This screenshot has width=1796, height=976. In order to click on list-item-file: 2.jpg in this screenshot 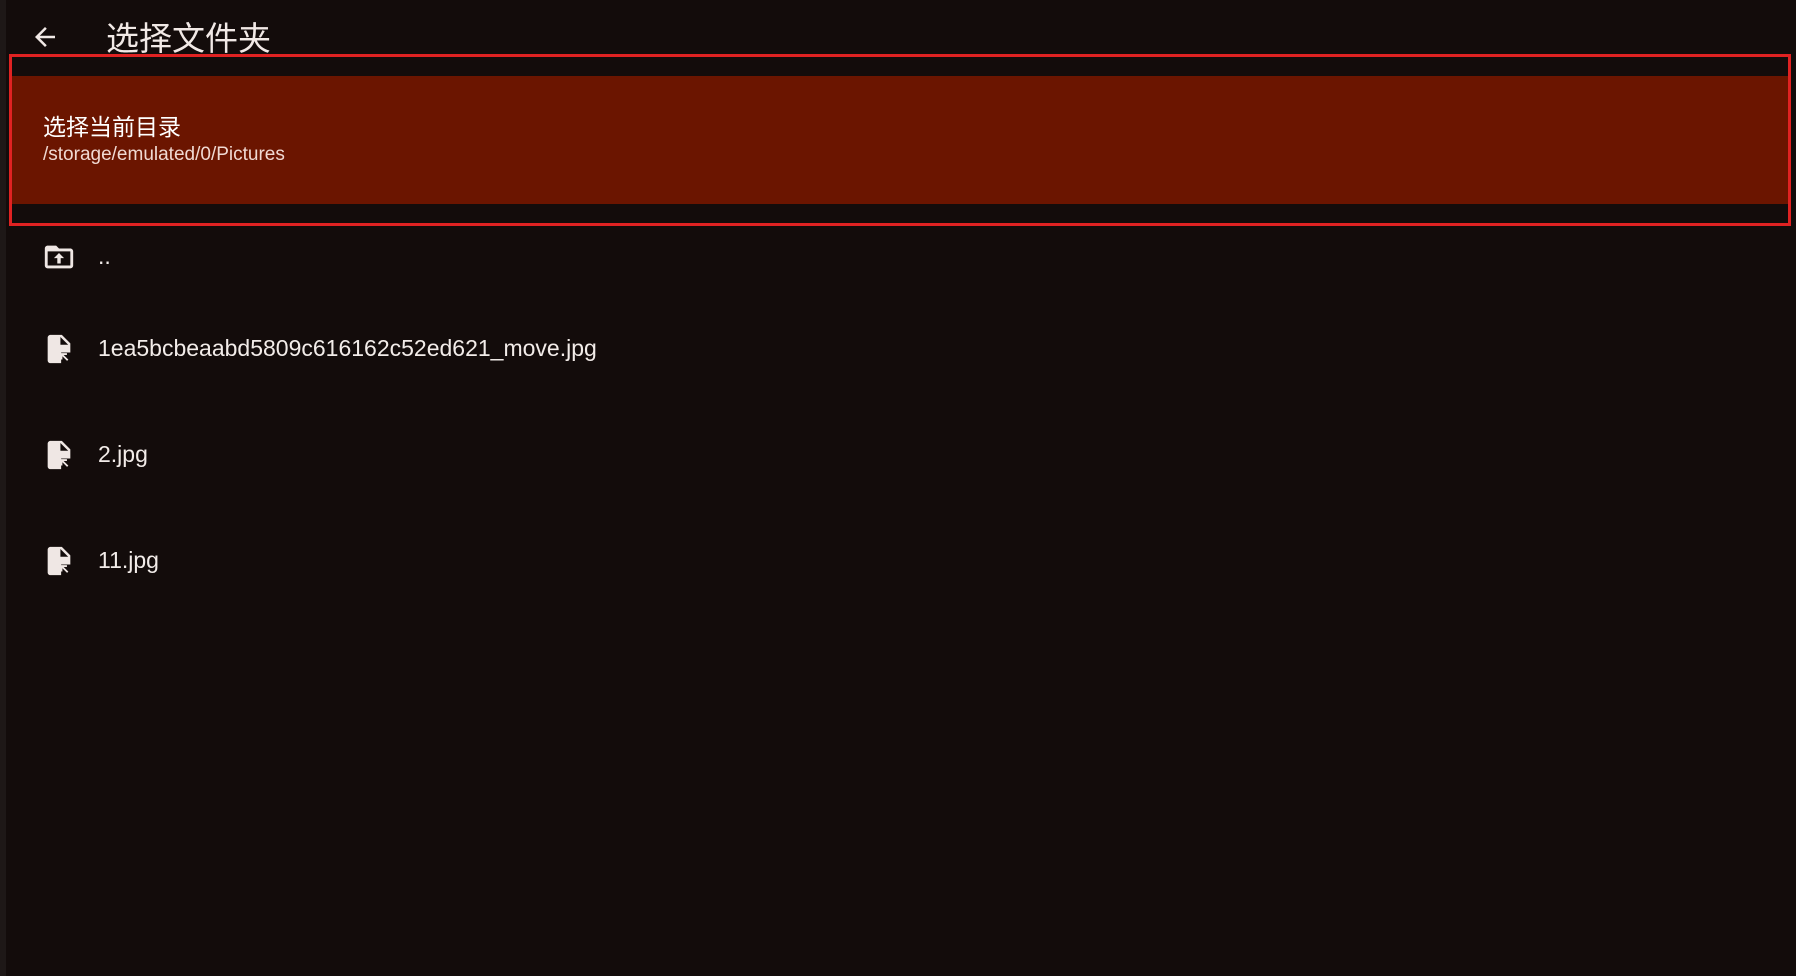, I will do `click(898, 453)`.